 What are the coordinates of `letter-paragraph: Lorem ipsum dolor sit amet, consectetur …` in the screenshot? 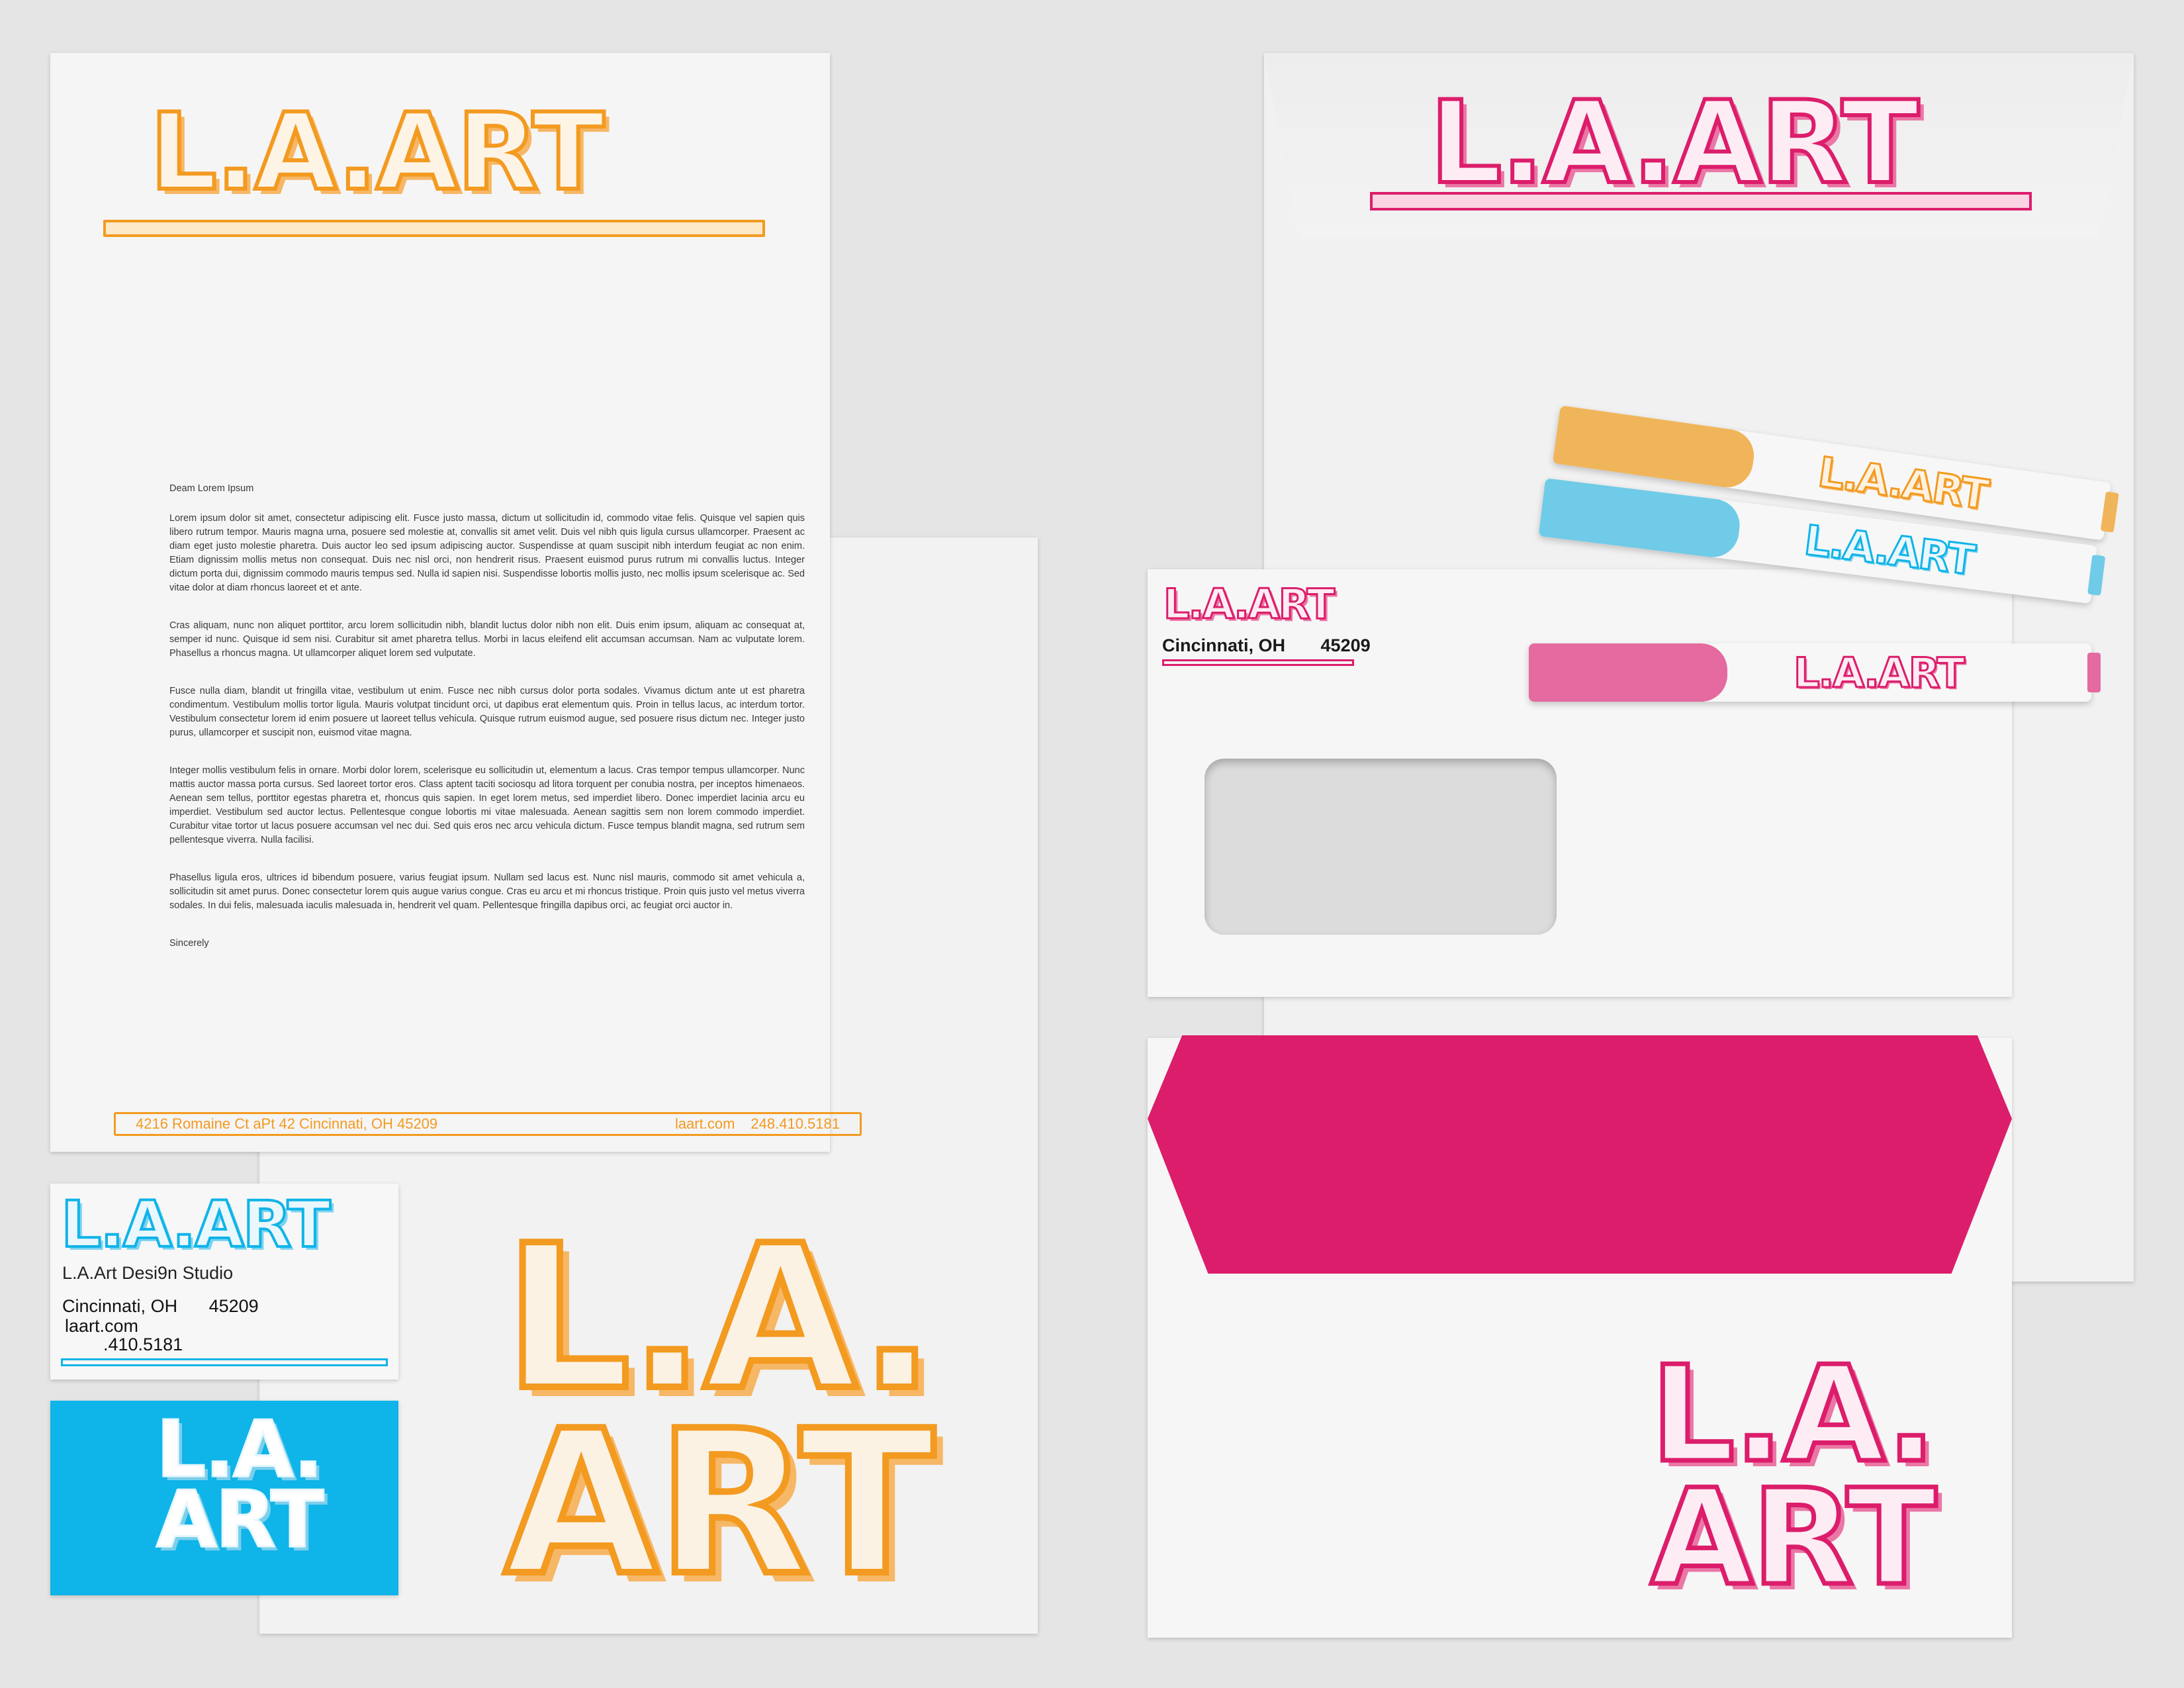 It's located at (487, 553).